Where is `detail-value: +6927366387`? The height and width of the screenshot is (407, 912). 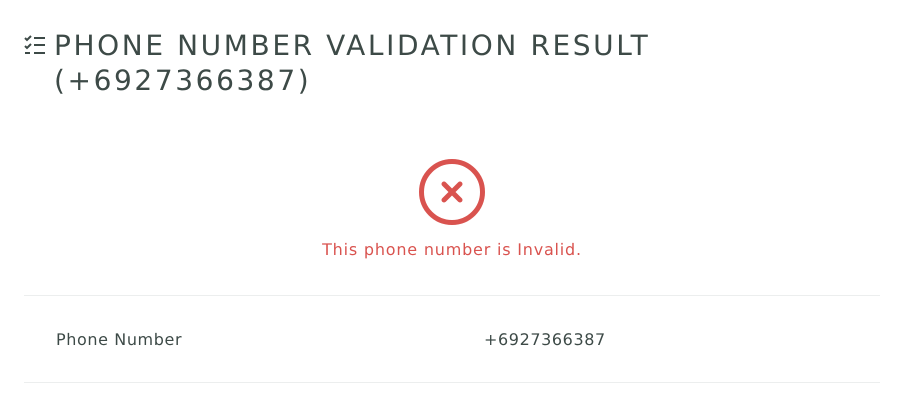
detail-value: +6927366387 is located at coordinates (545, 339).